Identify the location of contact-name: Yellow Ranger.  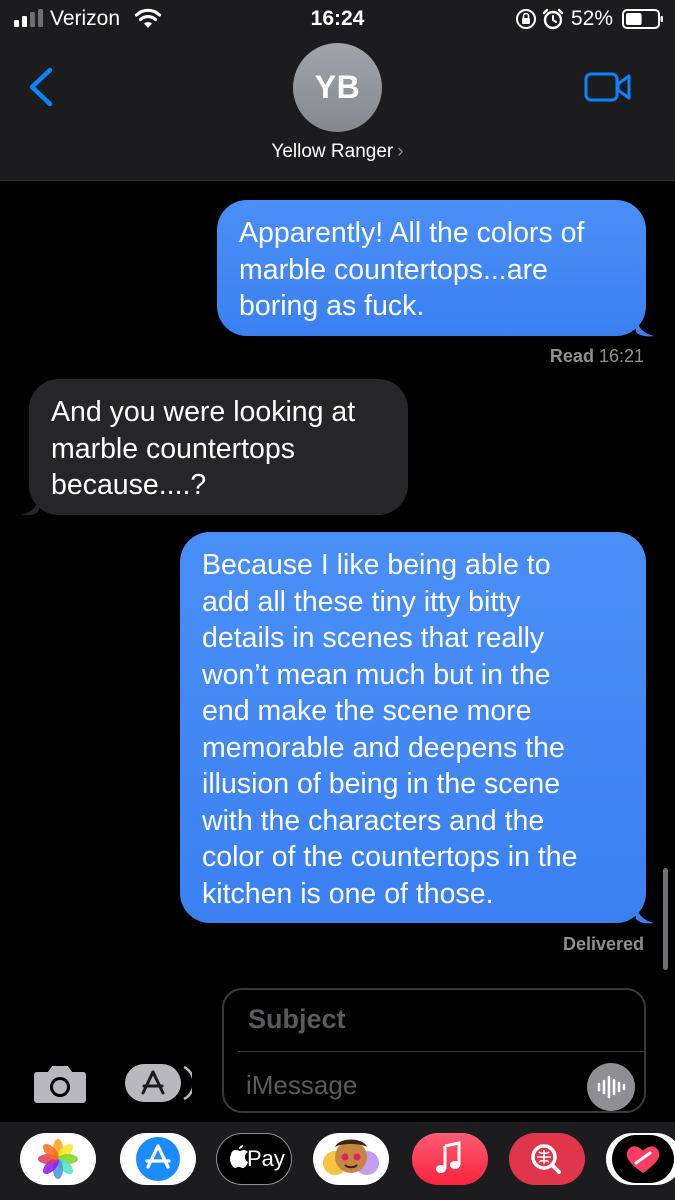
(332, 151).